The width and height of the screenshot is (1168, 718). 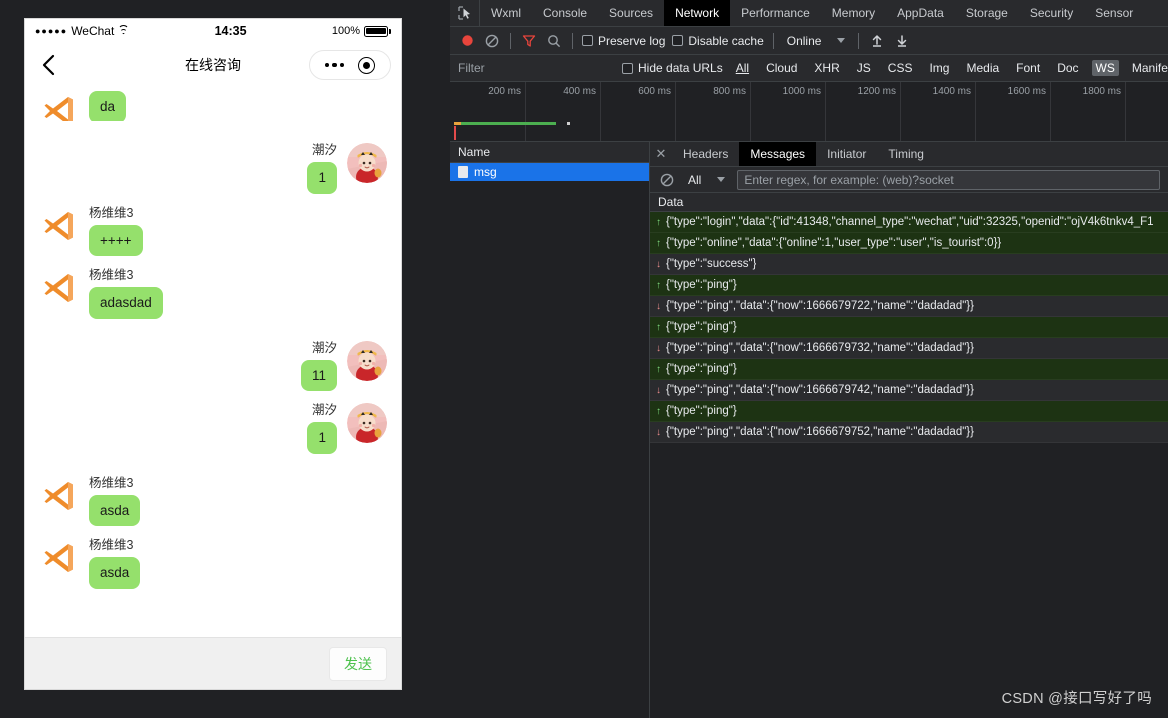 I want to click on timeline-marker-dot, so click(x=568, y=123).